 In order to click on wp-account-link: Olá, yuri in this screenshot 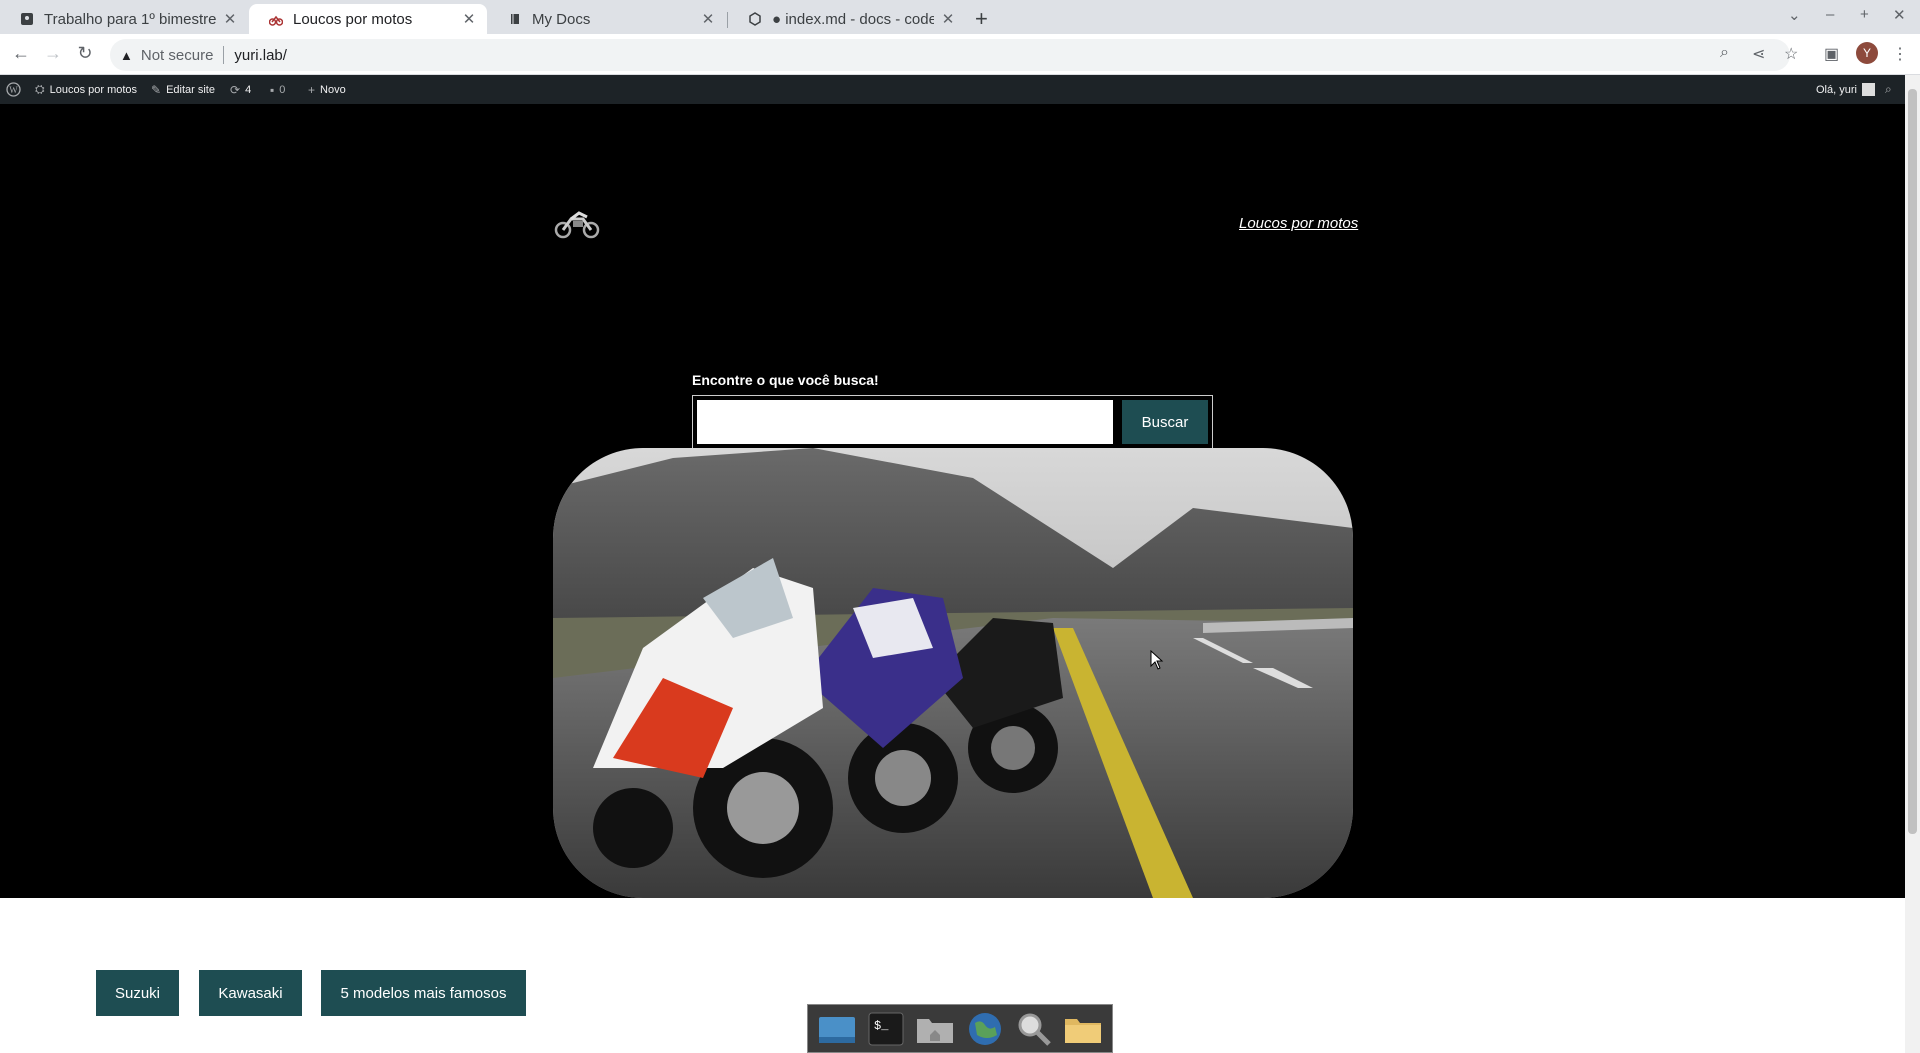, I will do `click(1845, 89)`.